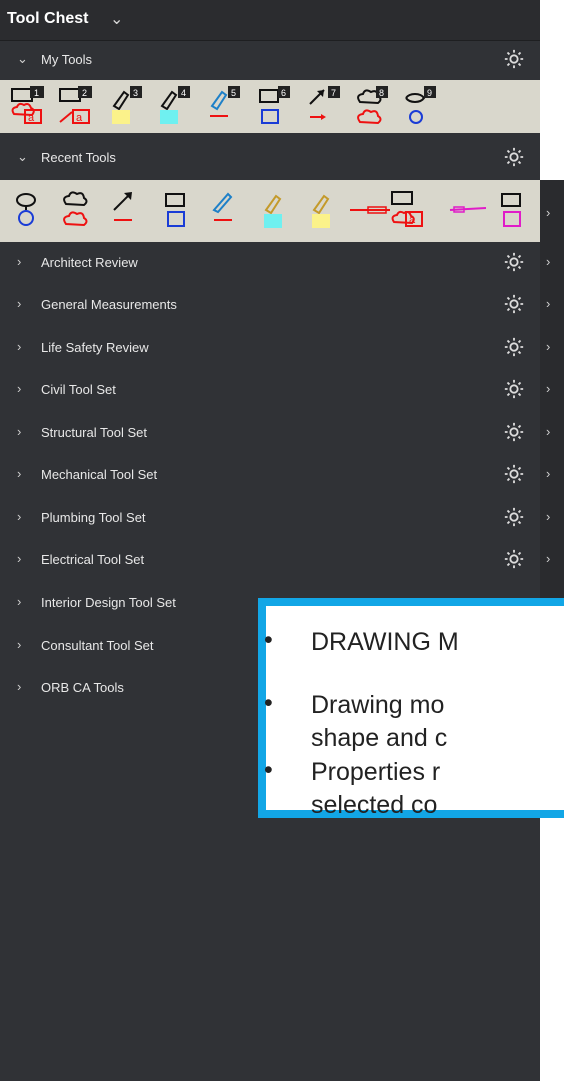 Image resolution: width=564 pixels, height=1081 pixels. I want to click on my-tool-arrow-red: 7, so click(324, 106).